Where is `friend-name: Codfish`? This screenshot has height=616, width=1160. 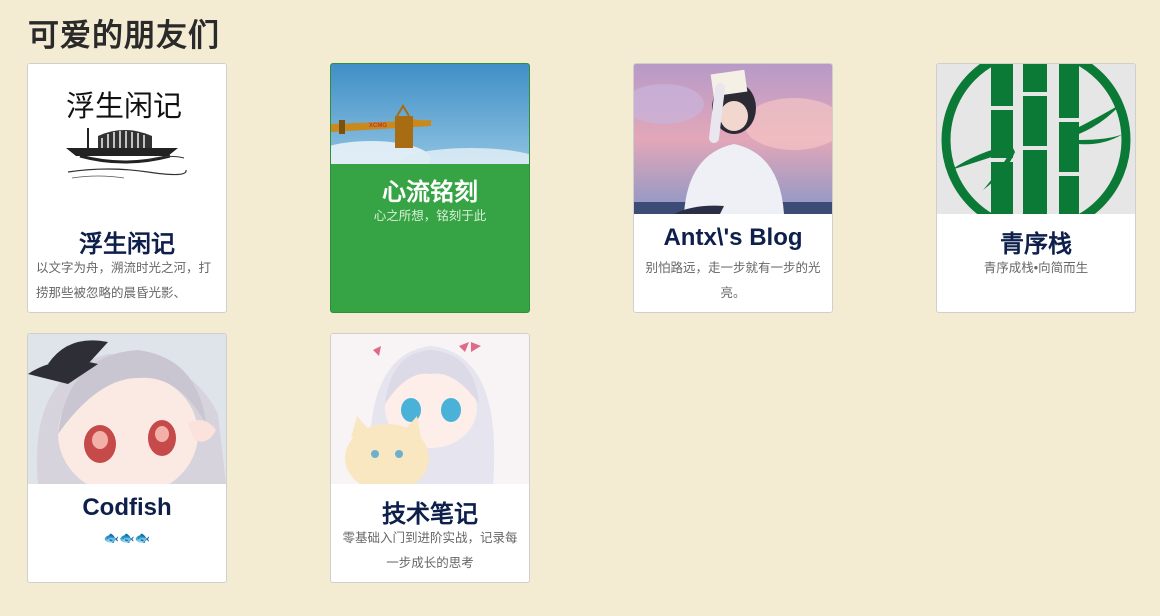 friend-name: Codfish is located at coordinates (127, 508).